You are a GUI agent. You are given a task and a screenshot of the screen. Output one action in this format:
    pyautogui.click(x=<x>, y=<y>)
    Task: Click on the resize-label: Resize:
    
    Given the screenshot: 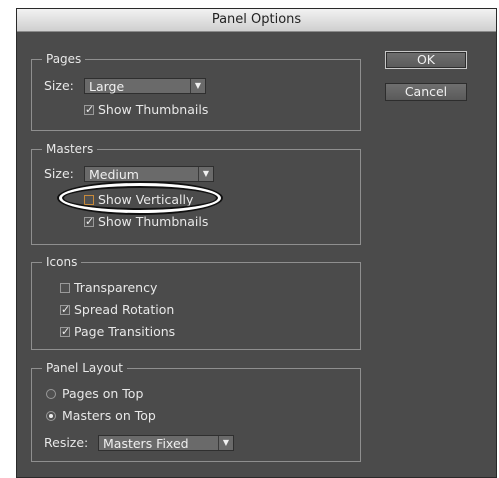 What is the action you would take?
    pyautogui.click(x=66, y=442)
    